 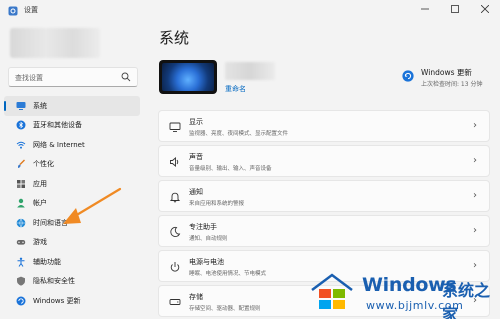 I want to click on windows-update-subtitle: 上次检查时间: 13 分钟, so click(x=452, y=84).